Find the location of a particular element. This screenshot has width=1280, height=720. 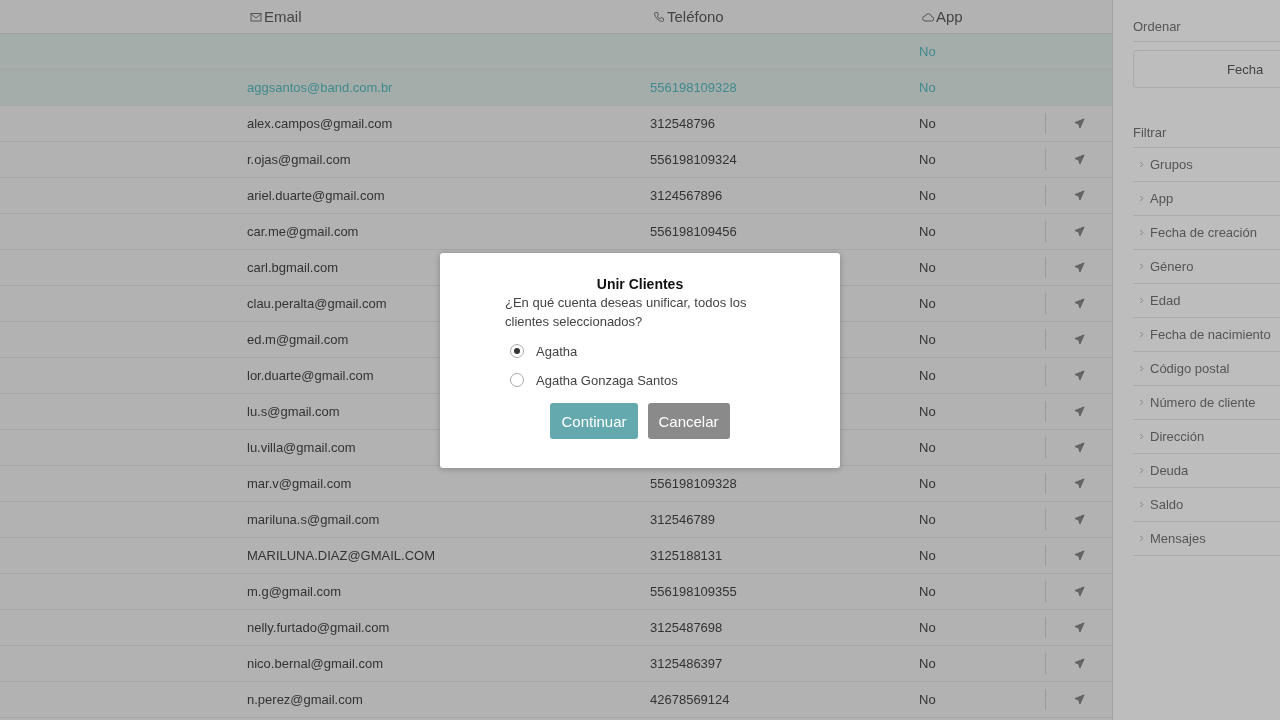

filter-item: Fecha de creación is located at coordinates (1203, 232).